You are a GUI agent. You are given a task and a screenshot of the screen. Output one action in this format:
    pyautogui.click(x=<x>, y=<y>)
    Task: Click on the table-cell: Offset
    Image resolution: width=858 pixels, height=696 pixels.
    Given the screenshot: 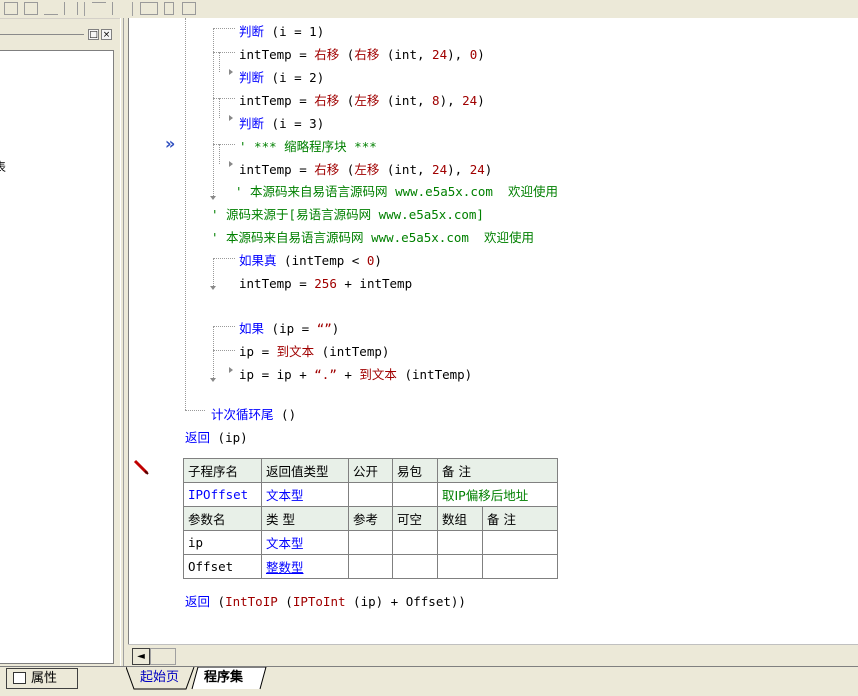 What is the action you would take?
    pyautogui.click(x=222, y=566)
    